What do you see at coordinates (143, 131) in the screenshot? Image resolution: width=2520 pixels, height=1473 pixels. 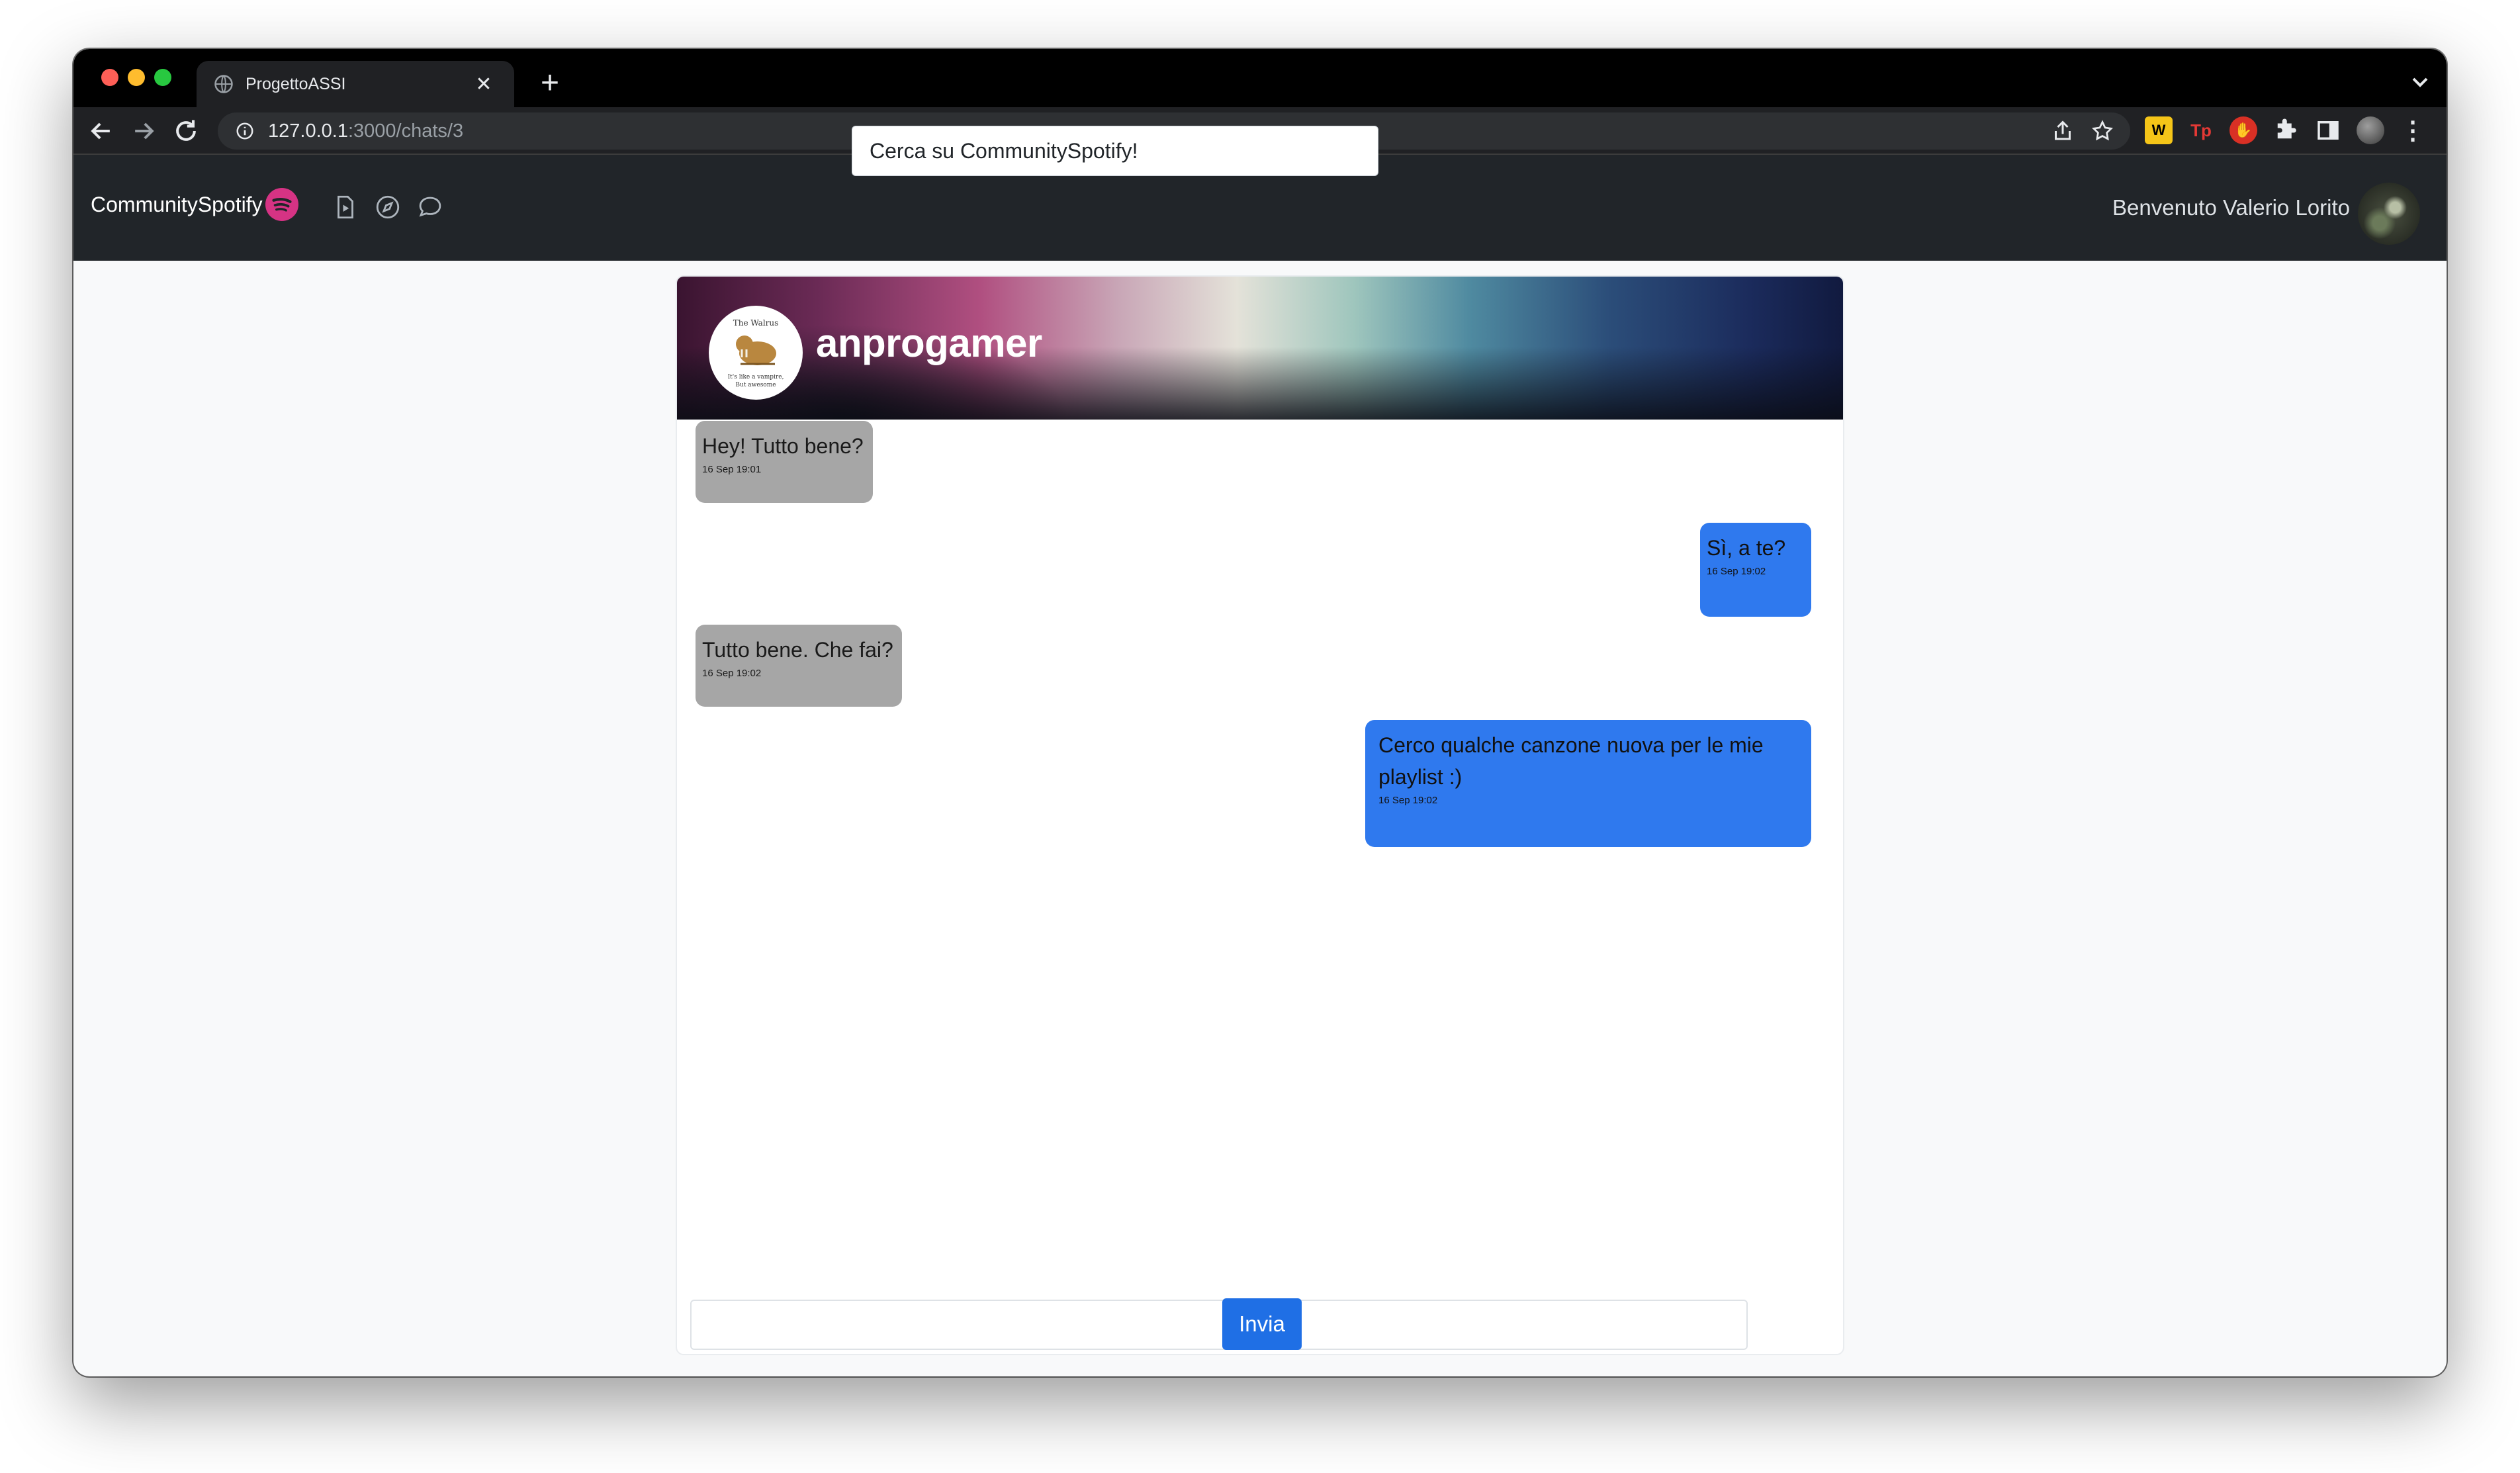 I see `arrow-right-icon` at bounding box center [143, 131].